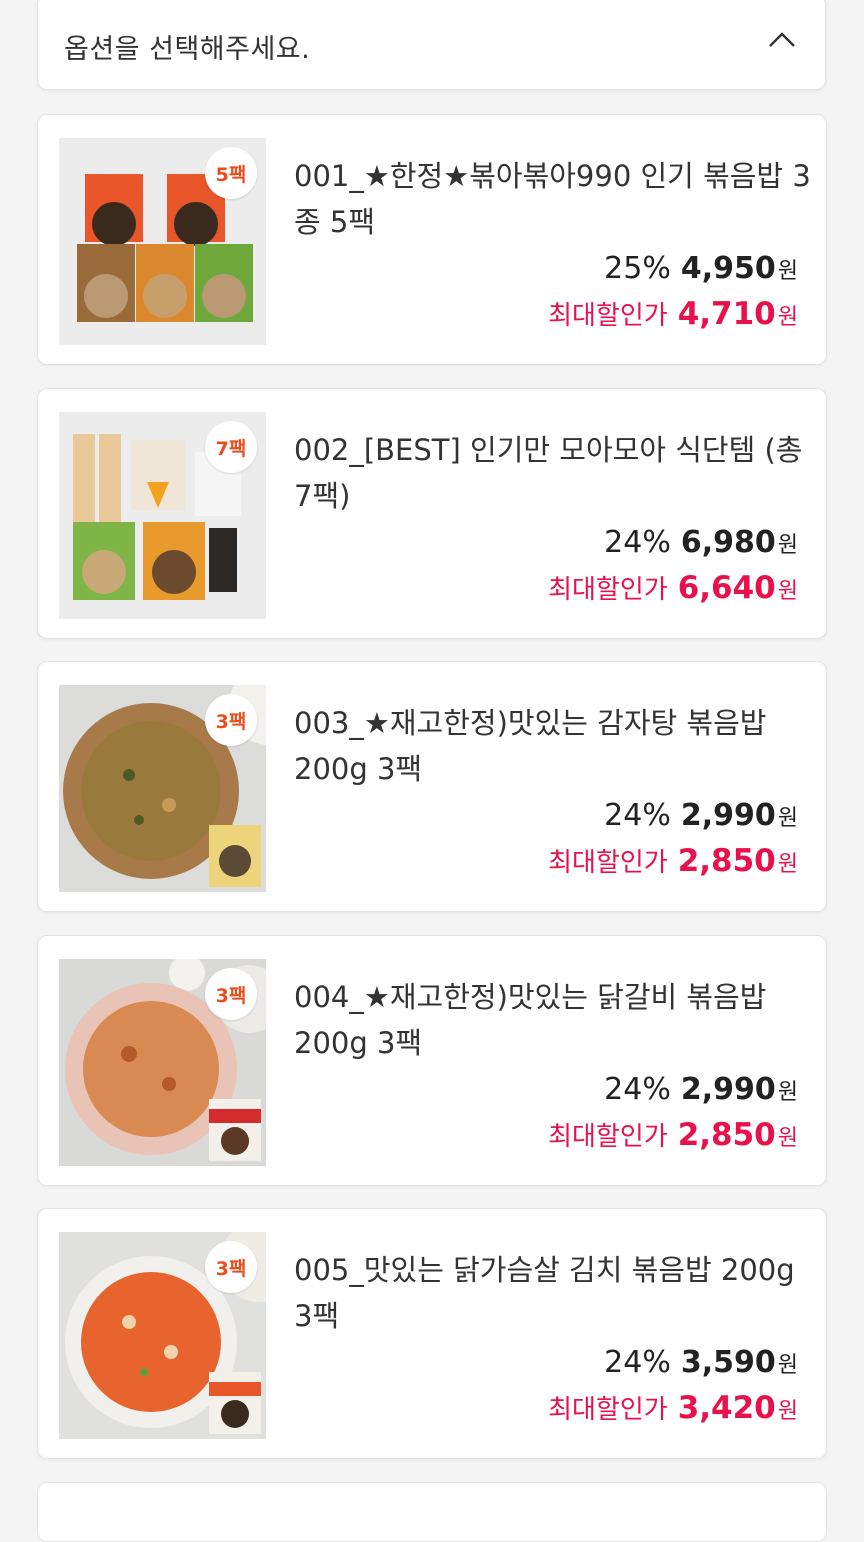 Image resolution: width=864 pixels, height=1542 pixels. What do you see at coordinates (530, 746) in the screenshot?
I see `product-title: 003_★재고한정)맛있는 감자탕 볶음밥 200g 3팩` at bounding box center [530, 746].